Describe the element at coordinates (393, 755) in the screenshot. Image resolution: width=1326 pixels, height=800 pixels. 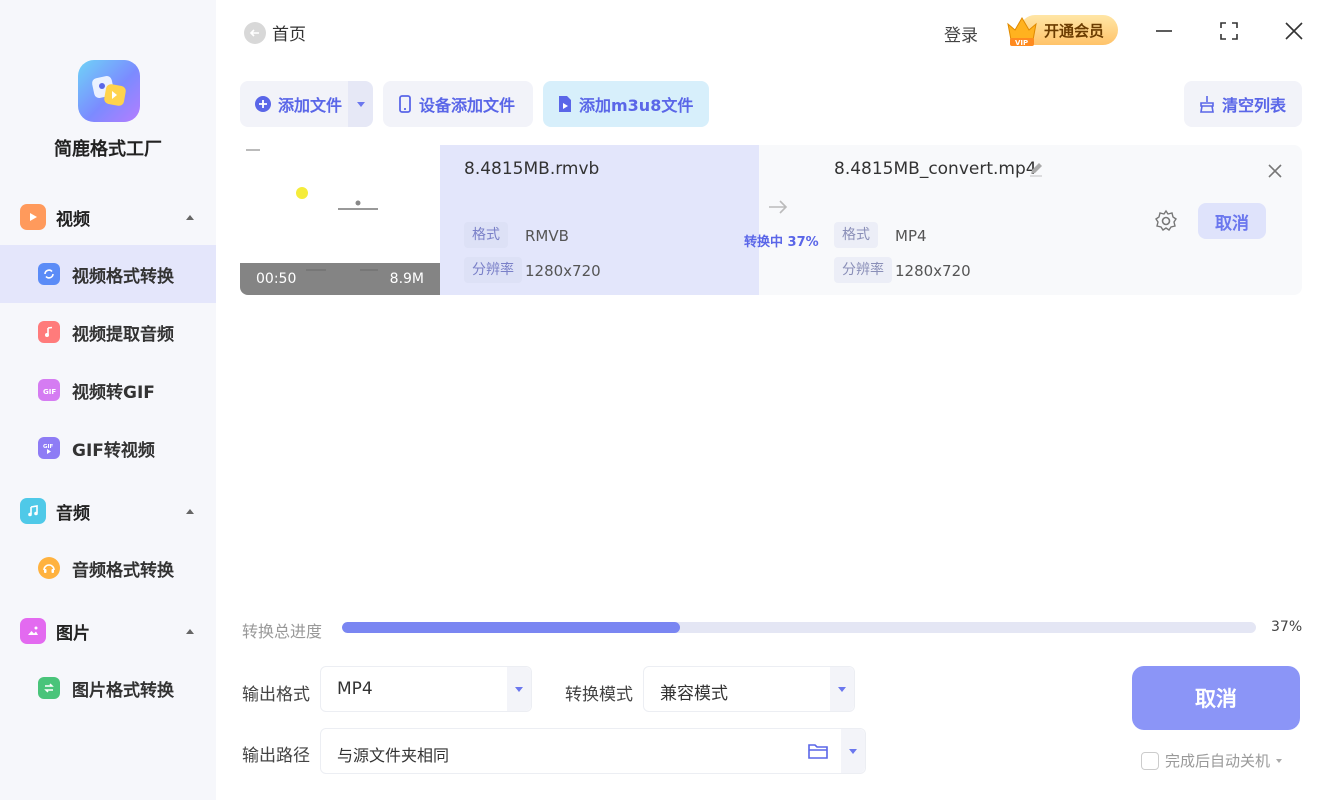
I see `output-path-value: 与源文件夹相同` at that location.